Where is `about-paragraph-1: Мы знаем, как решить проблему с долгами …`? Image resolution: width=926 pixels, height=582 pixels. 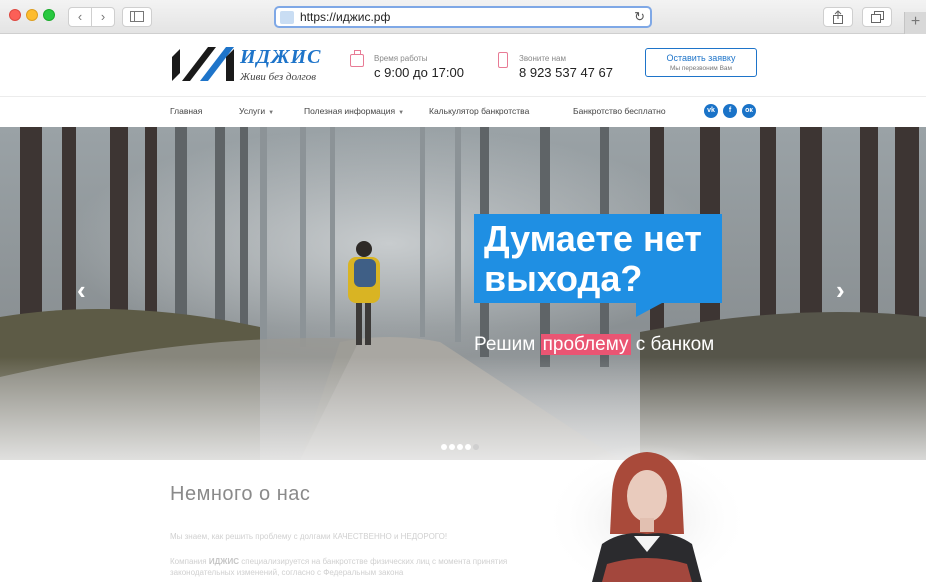 about-paragraph-1: Мы знаем, как решить проблему с долгами … is located at coordinates (309, 536).